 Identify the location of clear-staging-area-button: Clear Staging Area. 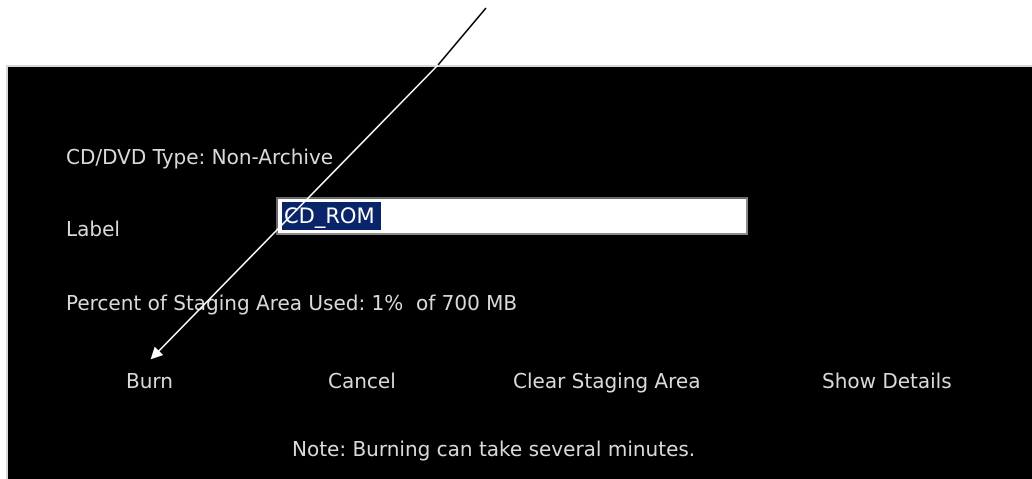
(606, 381).